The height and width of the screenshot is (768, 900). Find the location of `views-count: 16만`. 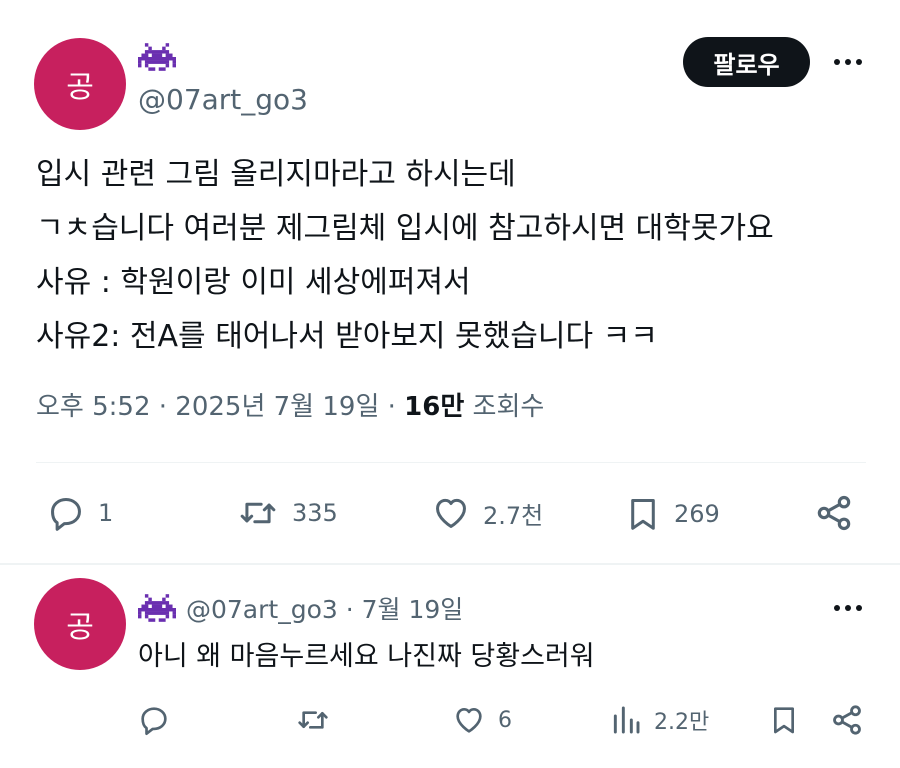

views-count: 16만 is located at coordinates (434, 407).